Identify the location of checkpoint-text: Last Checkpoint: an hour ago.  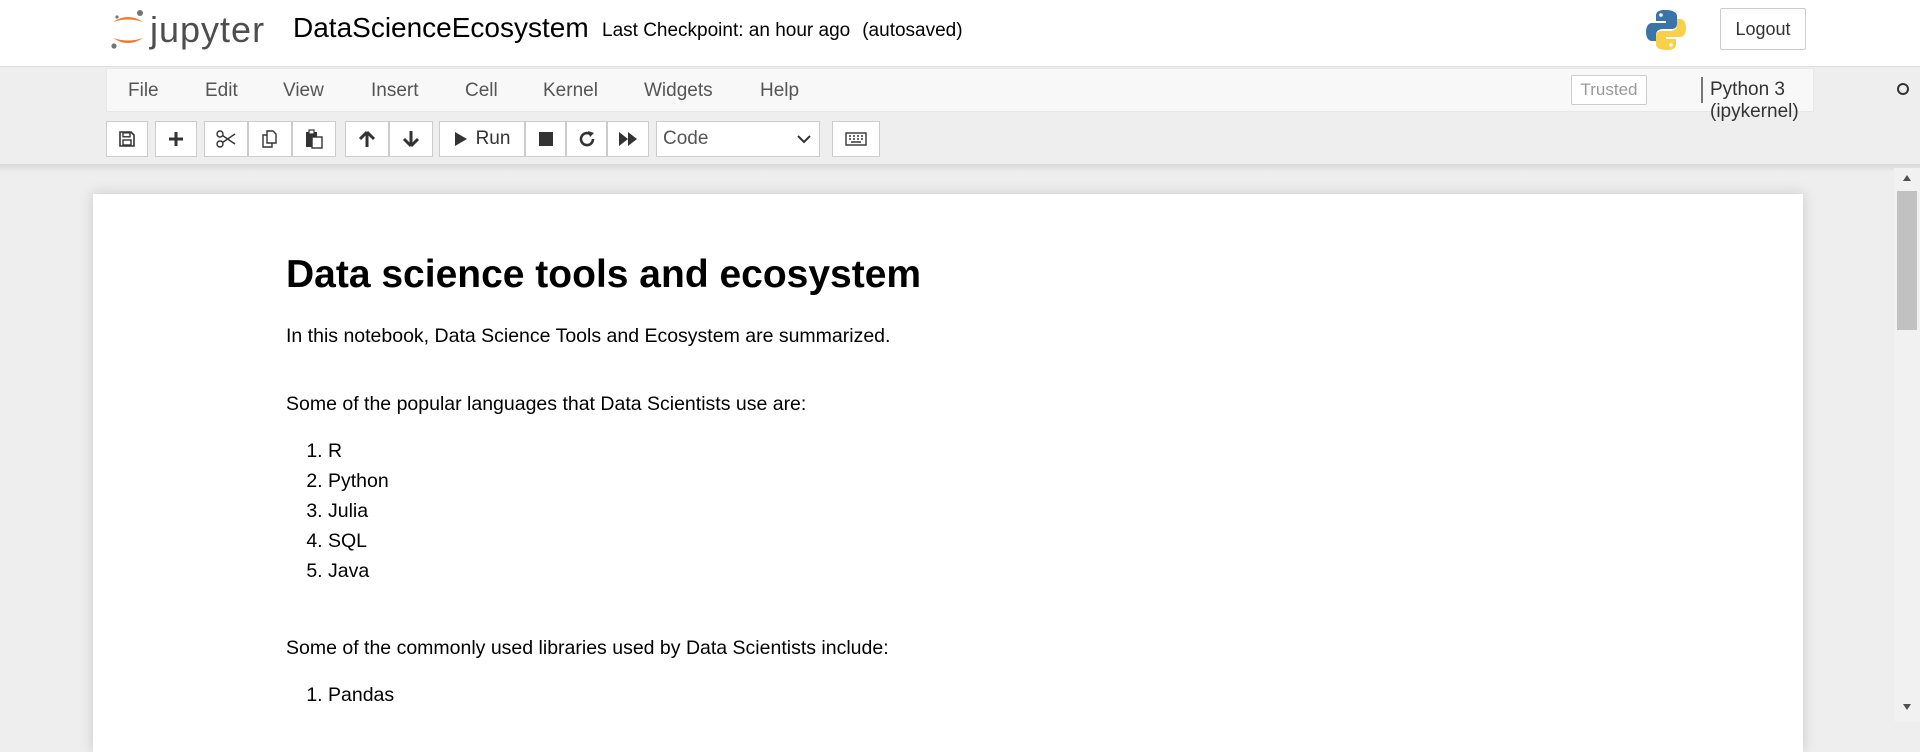
(726, 30).